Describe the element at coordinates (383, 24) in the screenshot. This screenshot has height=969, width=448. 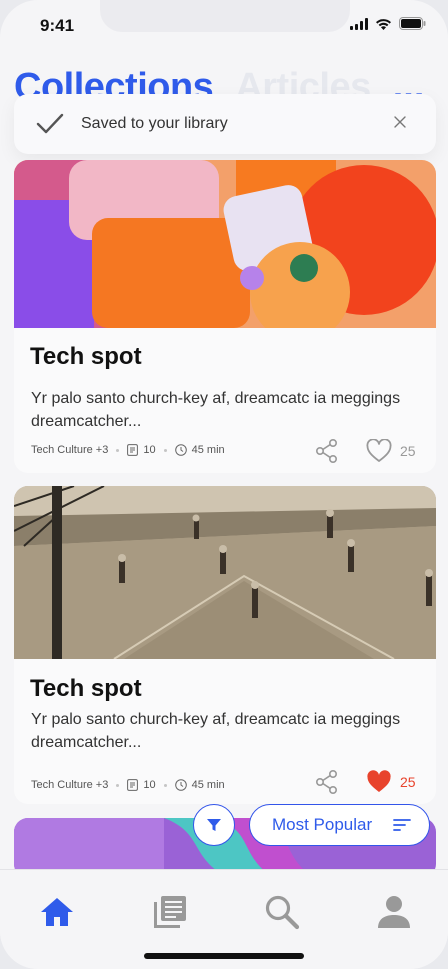
I see `wifi-icon` at that location.